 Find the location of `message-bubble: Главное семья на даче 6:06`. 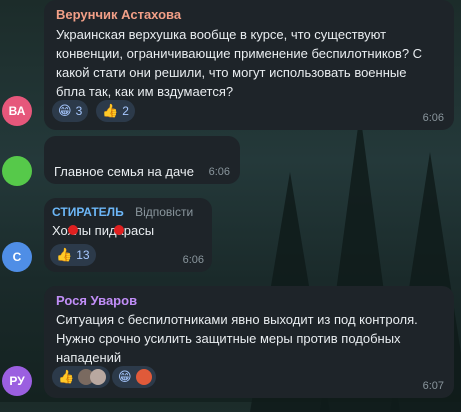

message-bubble: Главное семья на даче 6:06 is located at coordinates (142, 160).